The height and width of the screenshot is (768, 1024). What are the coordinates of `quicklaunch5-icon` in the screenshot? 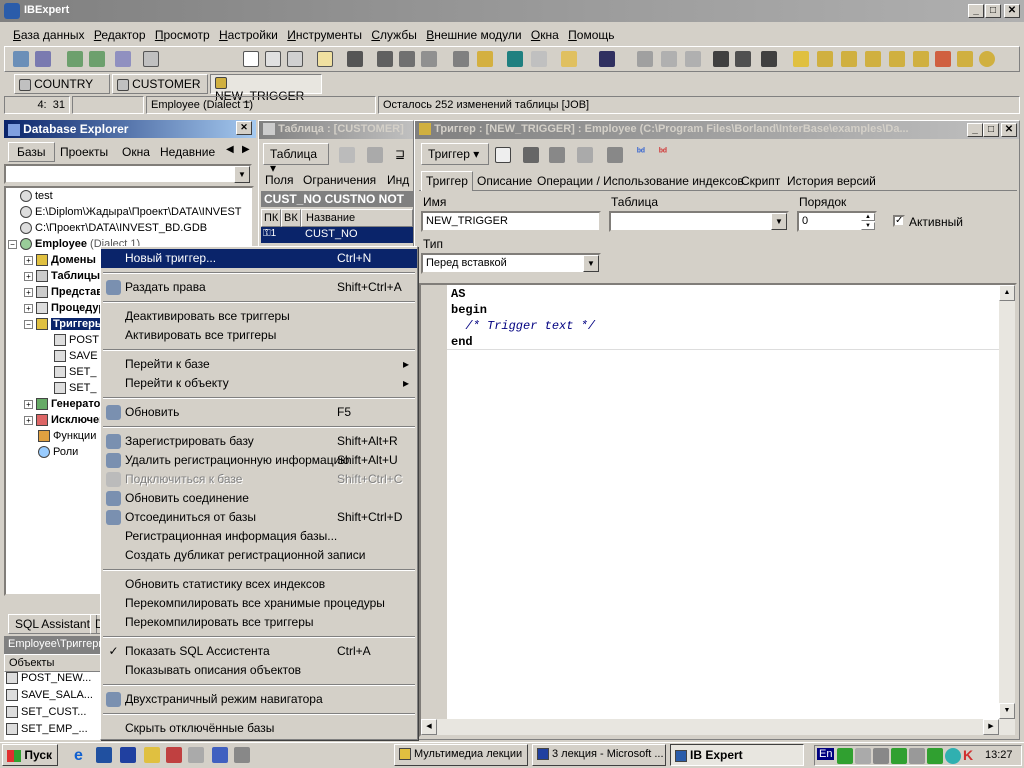 It's located at (242, 755).